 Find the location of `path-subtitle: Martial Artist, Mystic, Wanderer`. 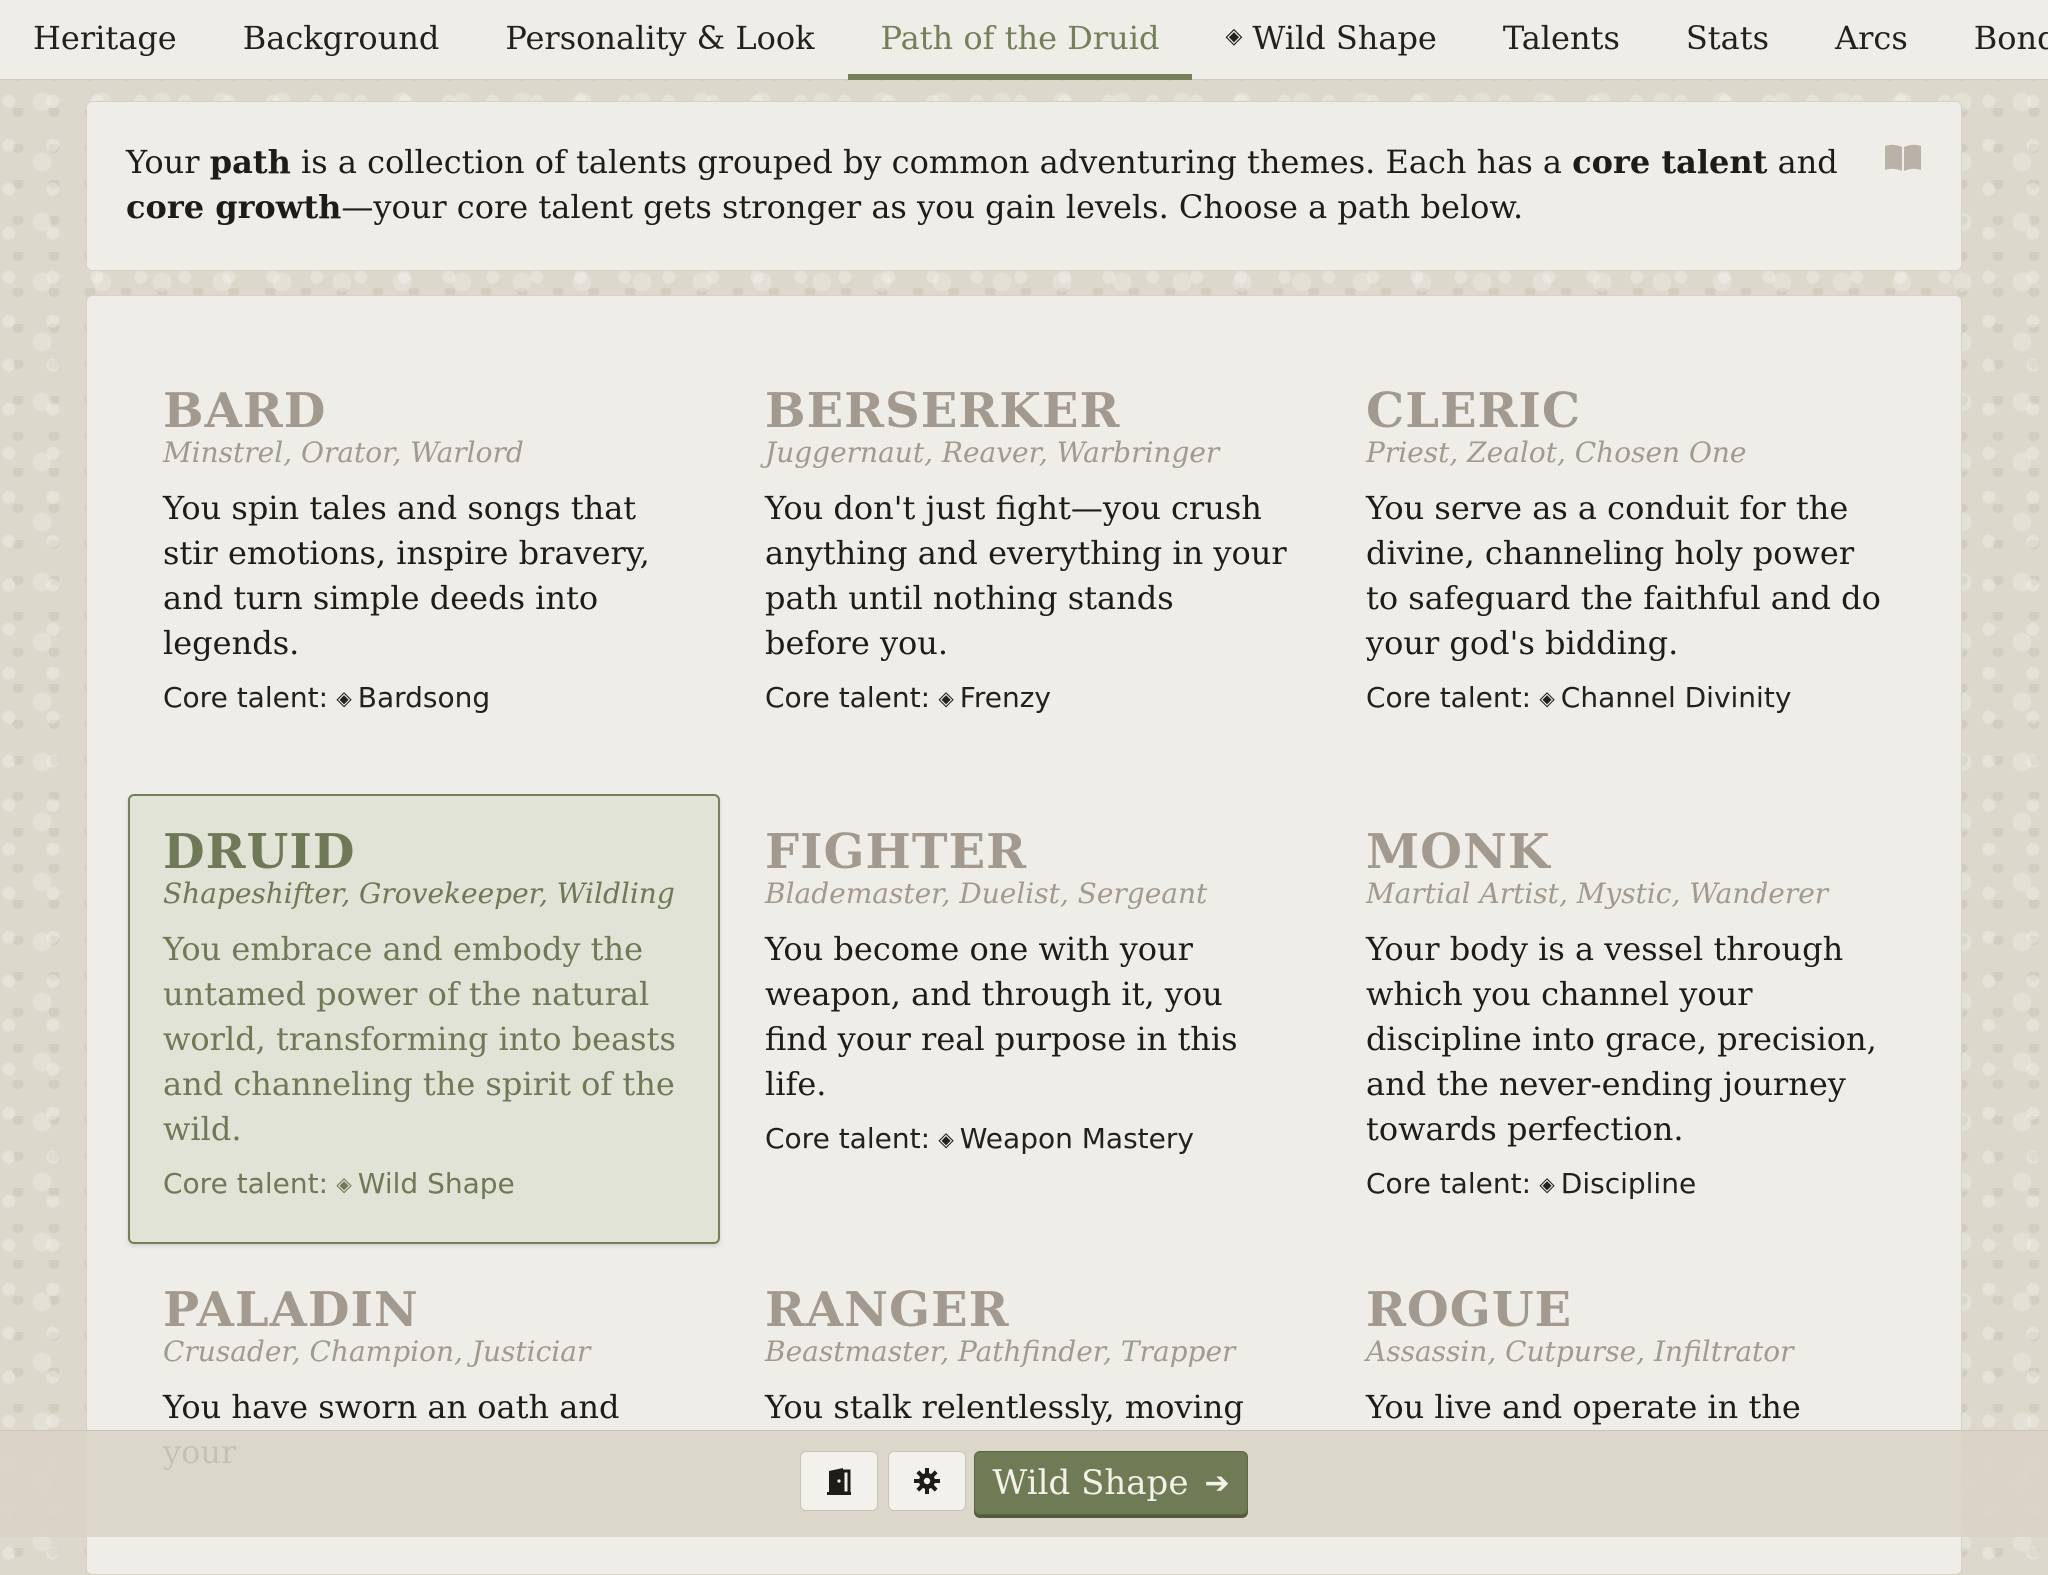

path-subtitle: Martial Artist, Mystic, Wanderer is located at coordinates (1597, 893).